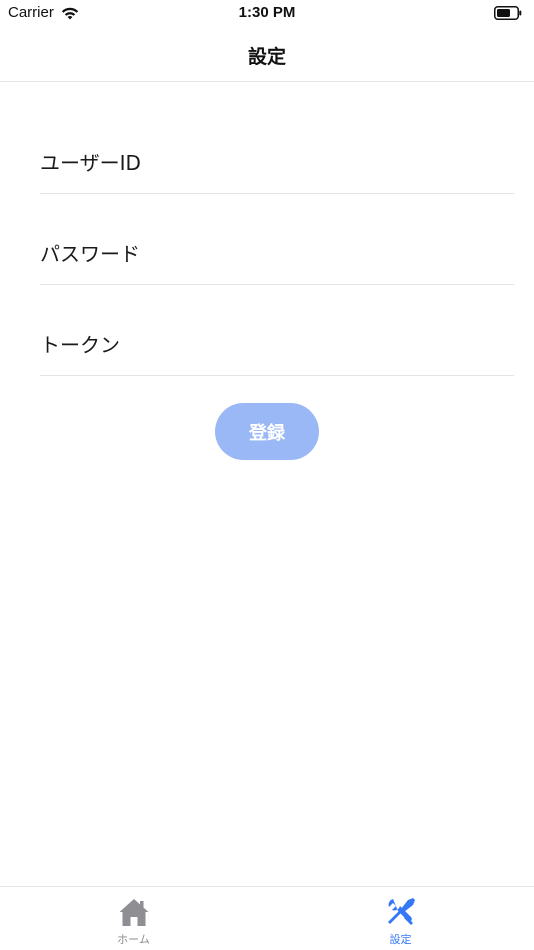 The width and height of the screenshot is (534, 950). What do you see at coordinates (277, 345) in the screenshot?
I see `token-input` at bounding box center [277, 345].